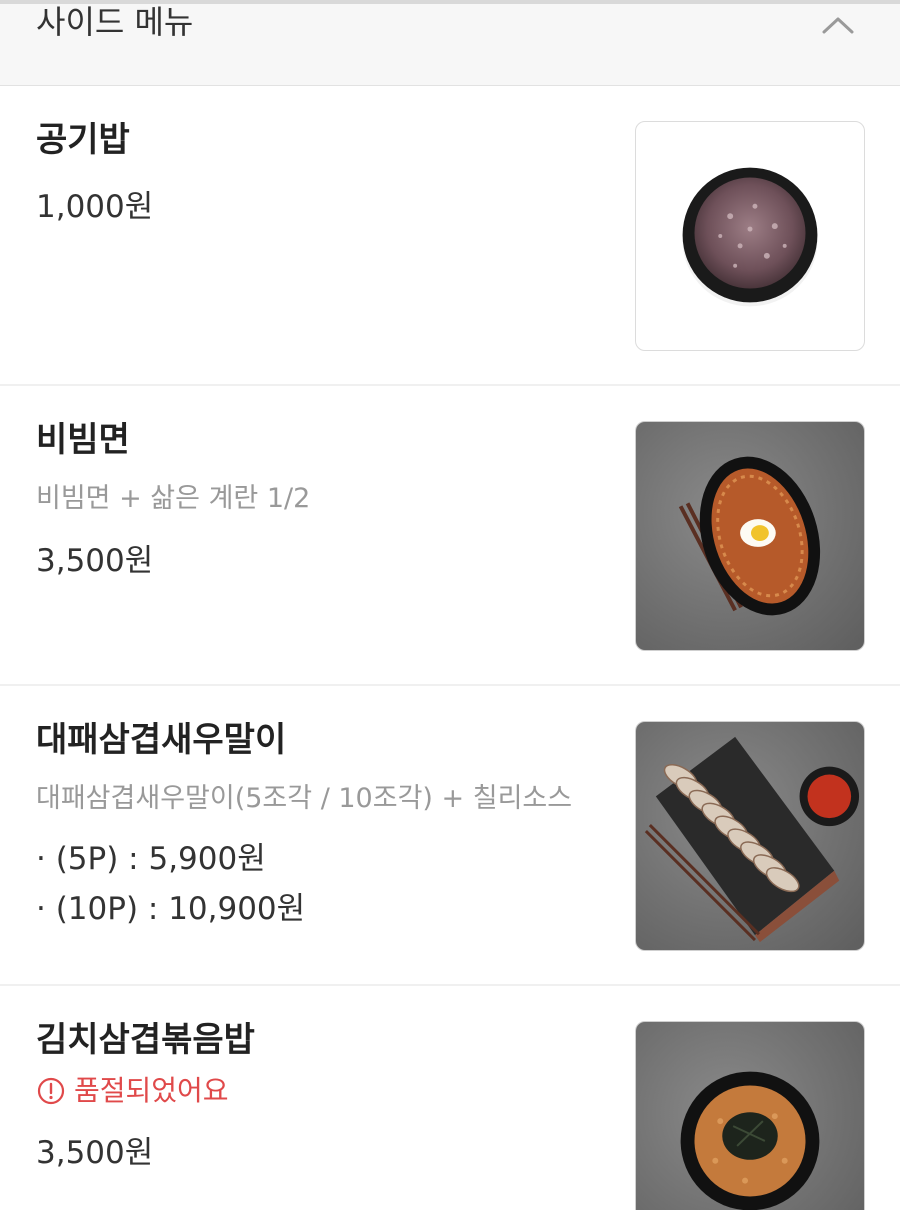 This screenshot has width=900, height=1210. I want to click on item-name: 김치삼겹볶음밥, so click(145, 1040).